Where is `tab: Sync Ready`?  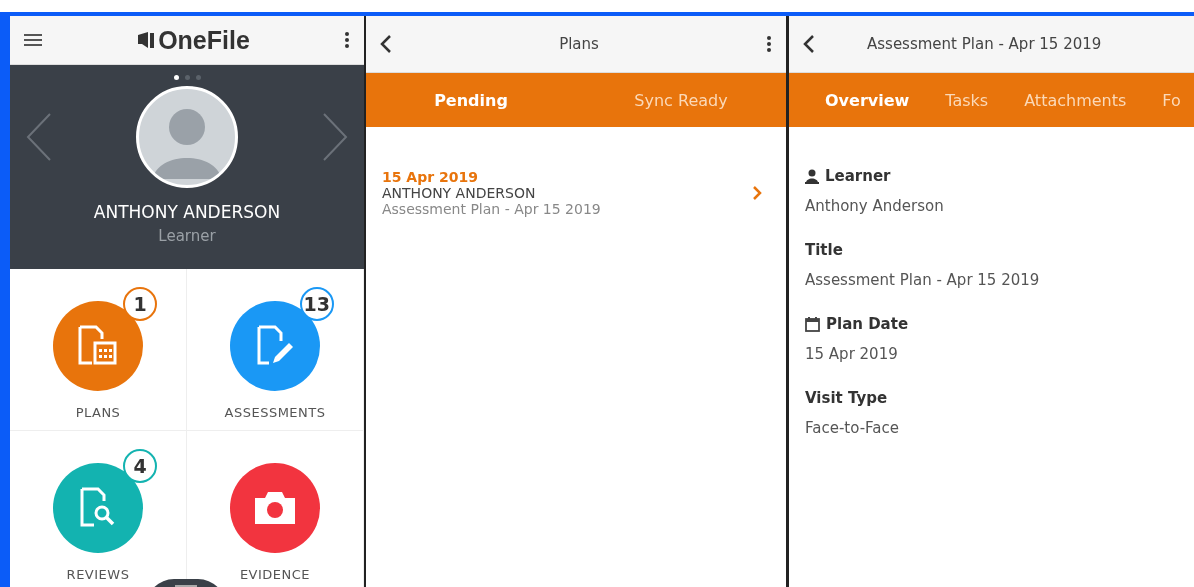
tab: Sync Ready is located at coordinates (681, 100).